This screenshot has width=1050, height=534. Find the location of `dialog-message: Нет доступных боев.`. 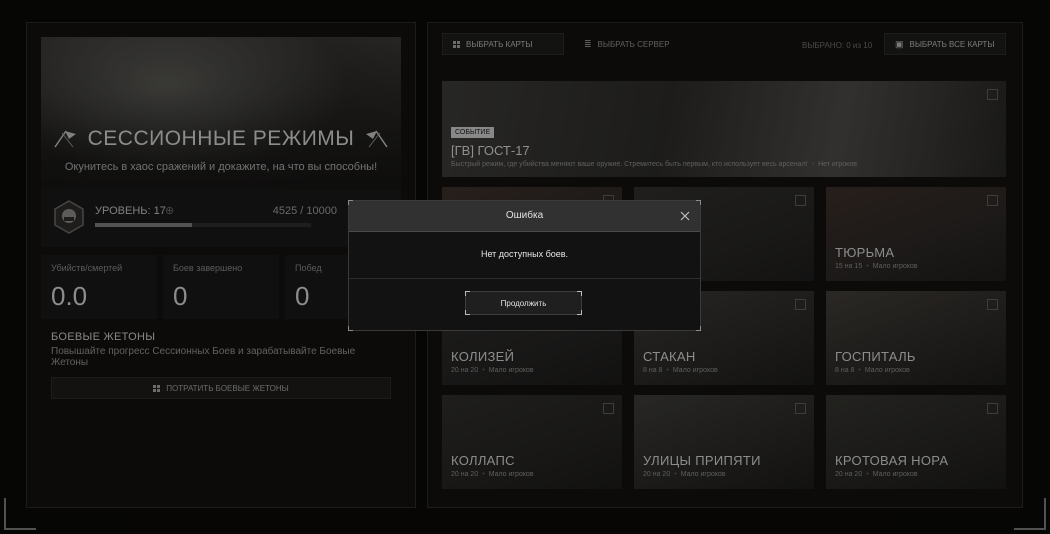

dialog-message: Нет доступных боев. is located at coordinates (524, 254).